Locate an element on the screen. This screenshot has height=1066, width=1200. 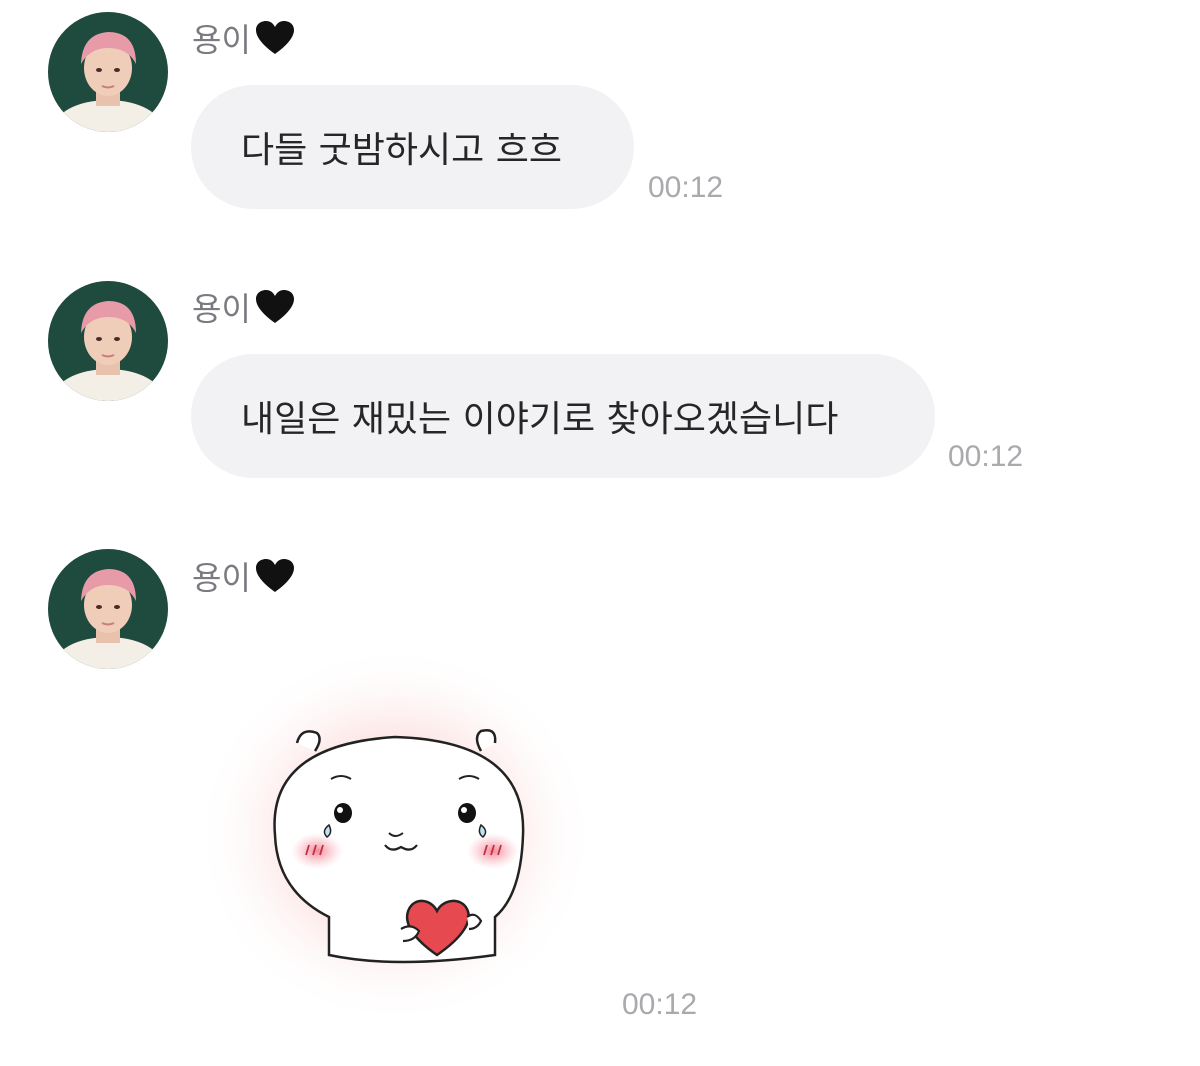
message-text: 다들 굿밤하시고 흐흐 is located at coordinates (401, 150).